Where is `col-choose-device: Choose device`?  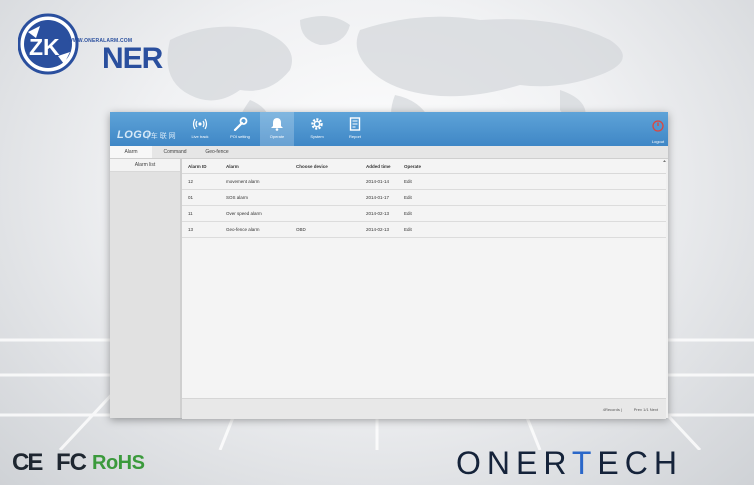
col-choose-device: Choose device is located at coordinates (331, 166).